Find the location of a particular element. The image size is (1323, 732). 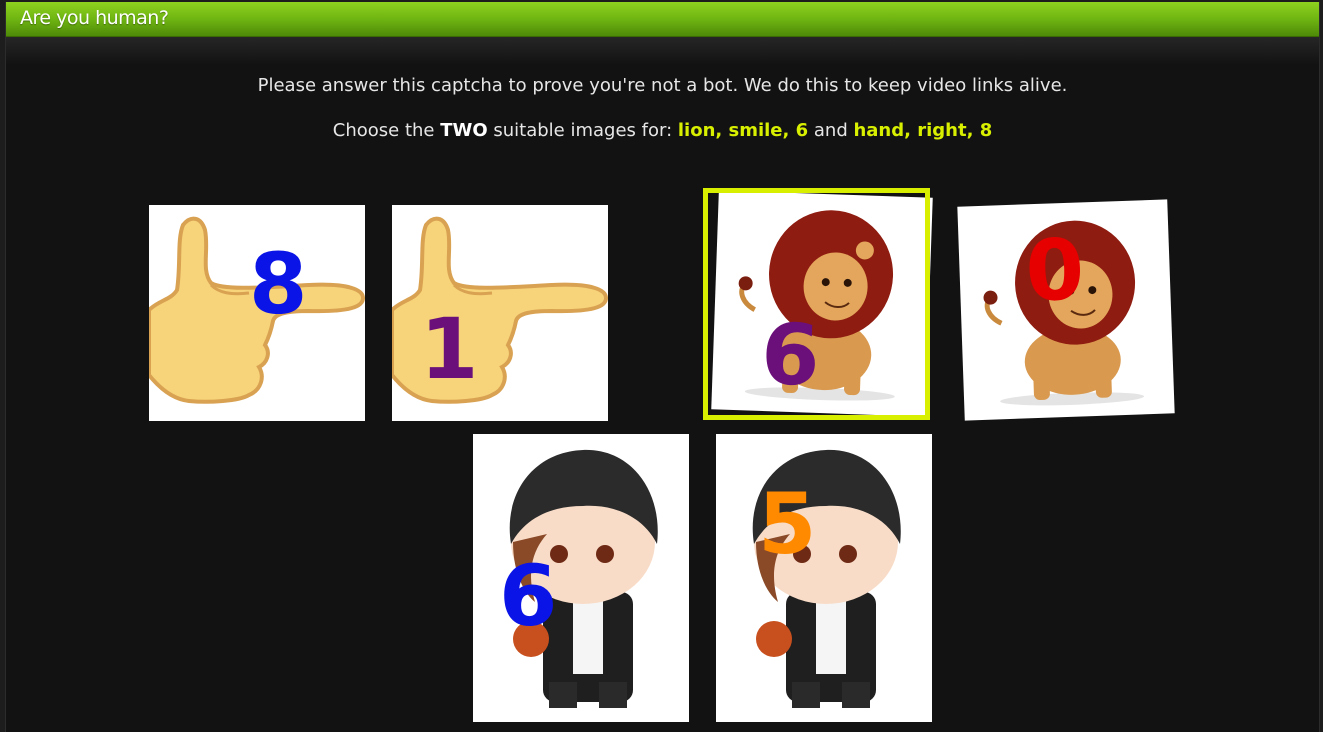

tile-number: 8 is located at coordinates (278, 284).